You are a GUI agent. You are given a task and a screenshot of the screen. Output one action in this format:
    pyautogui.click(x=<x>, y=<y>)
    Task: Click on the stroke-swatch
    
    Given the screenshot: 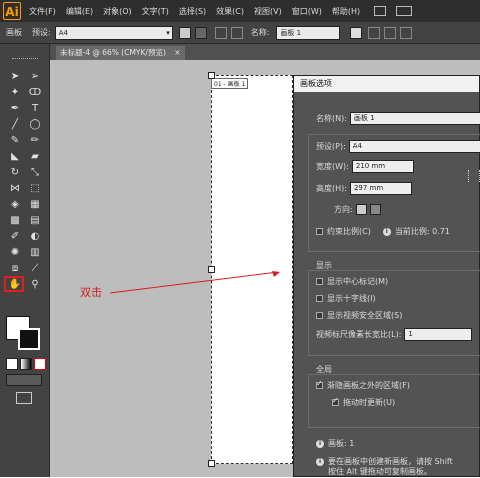 What is the action you would take?
    pyautogui.click(x=29, y=339)
    